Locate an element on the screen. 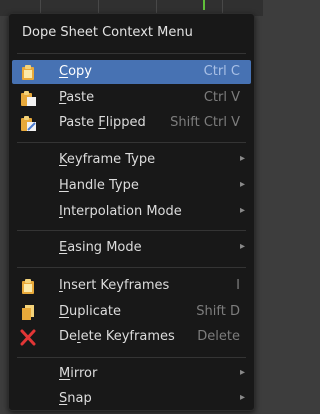  copy-clipboard-icon is located at coordinates (28, 72).